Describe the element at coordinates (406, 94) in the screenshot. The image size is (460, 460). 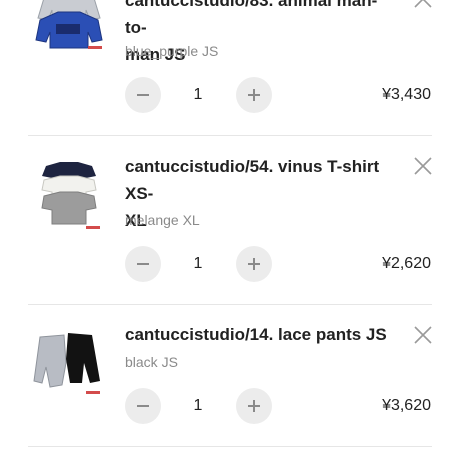
I see `item-price: ¥3,430` at that location.